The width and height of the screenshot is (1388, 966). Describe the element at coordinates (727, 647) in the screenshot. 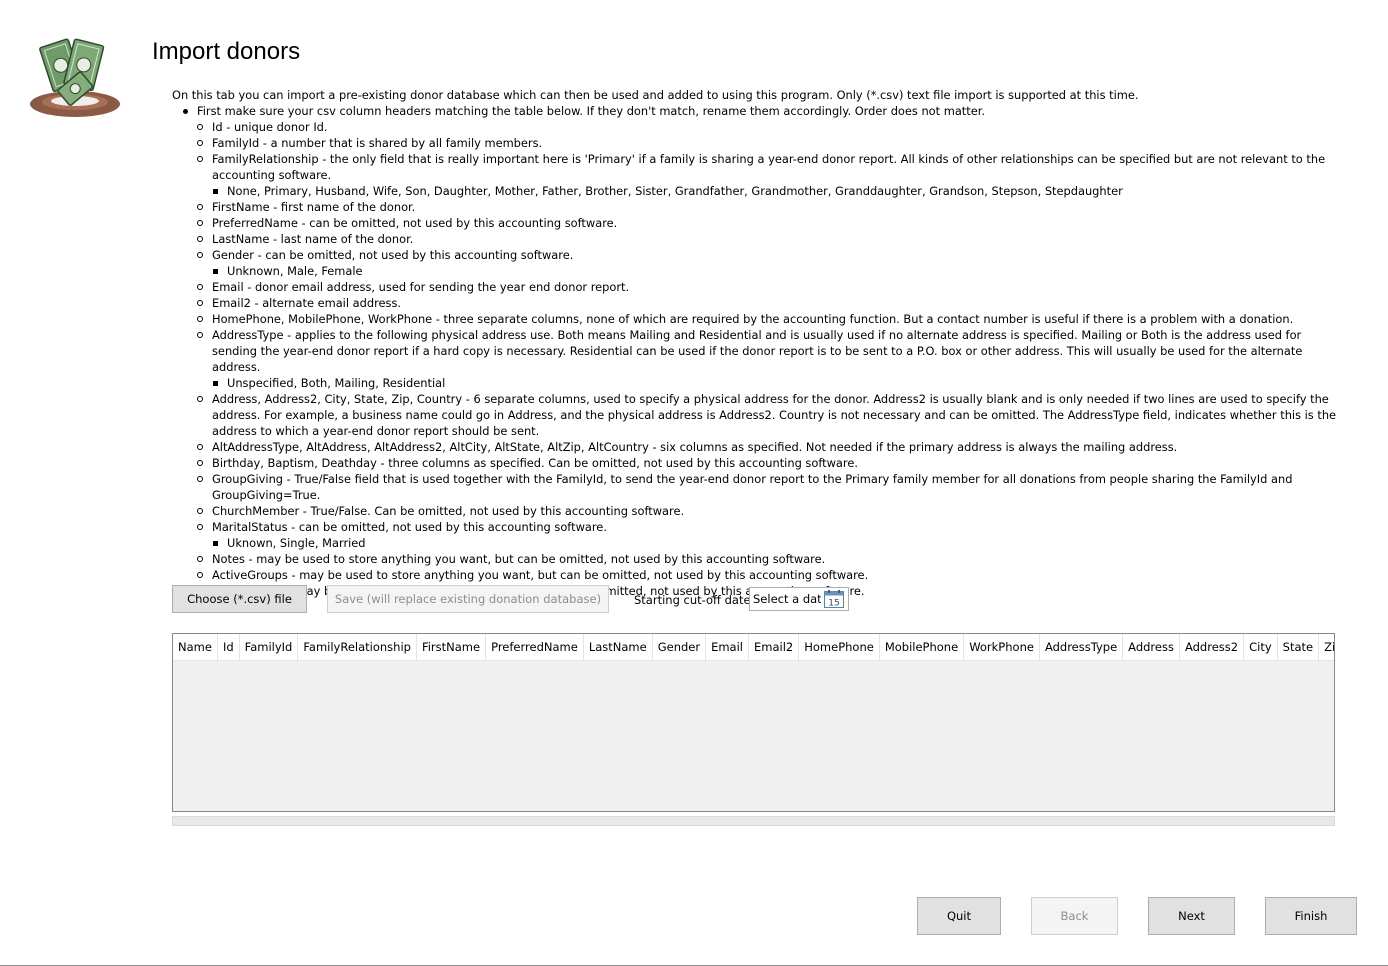

I see `column-header: Email` at that location.